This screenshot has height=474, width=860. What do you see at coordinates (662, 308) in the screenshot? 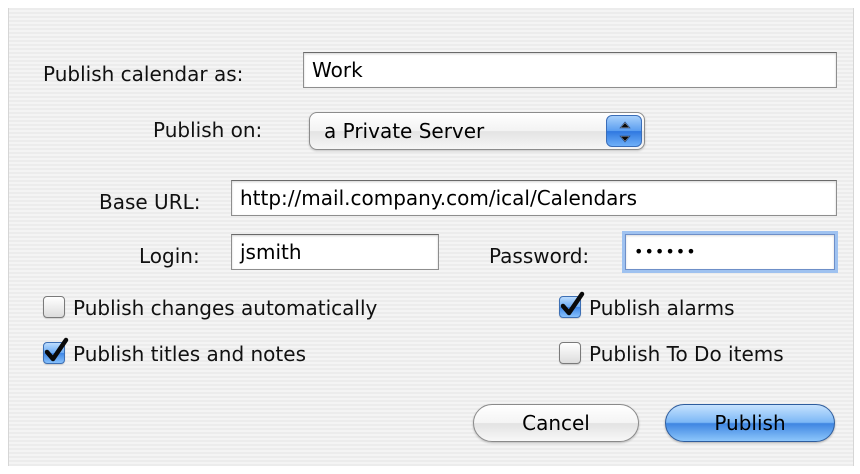
I see `publish-alarms-label: Publish alarms` at bounding box center [662, 308].